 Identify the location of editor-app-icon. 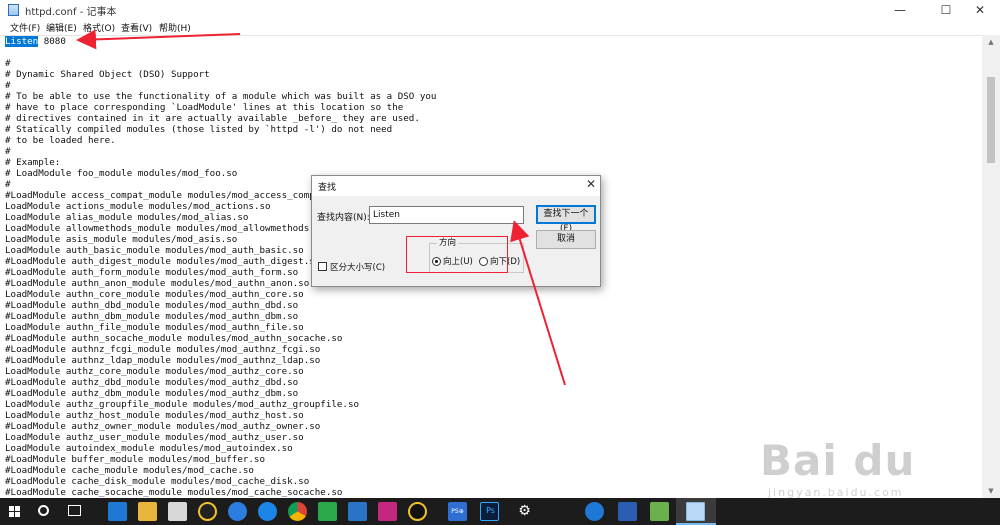
(659, 511).